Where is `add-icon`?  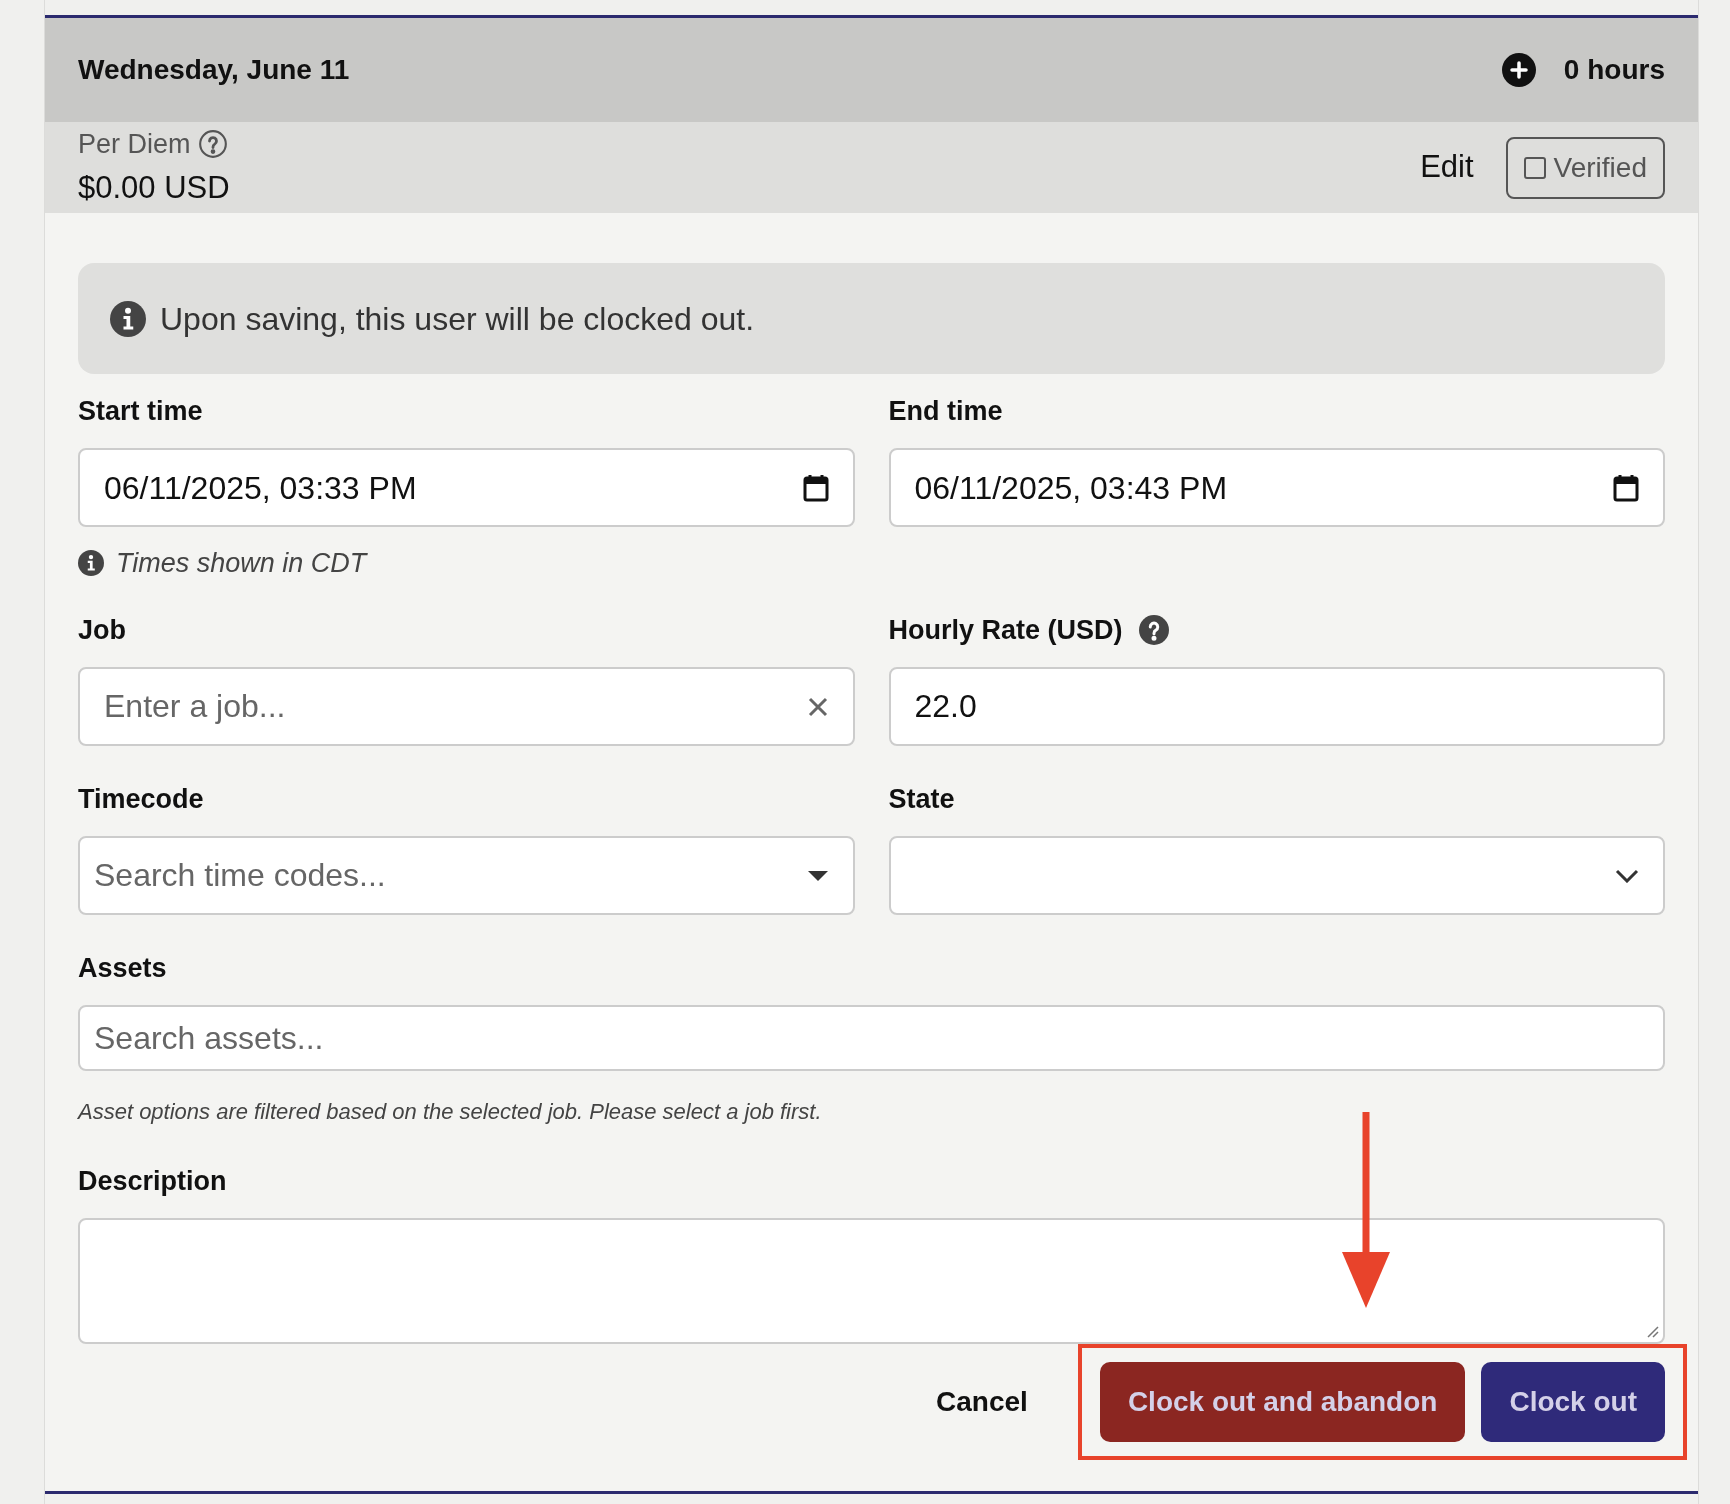 add-icon is located at coordinates (1518, 70).